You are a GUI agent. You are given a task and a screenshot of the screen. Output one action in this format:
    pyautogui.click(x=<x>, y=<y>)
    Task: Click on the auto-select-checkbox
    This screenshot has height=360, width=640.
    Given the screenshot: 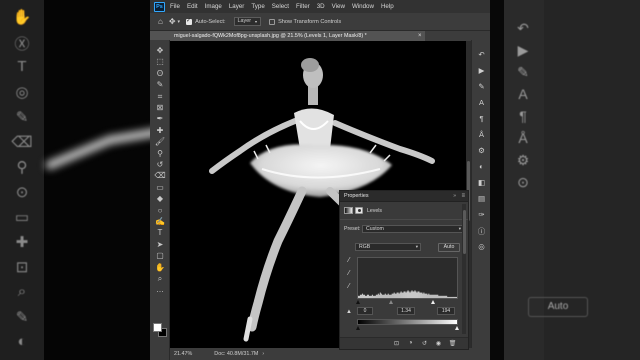 What is the action you would take?
    pyautogui.click(x=189, y=21)
    